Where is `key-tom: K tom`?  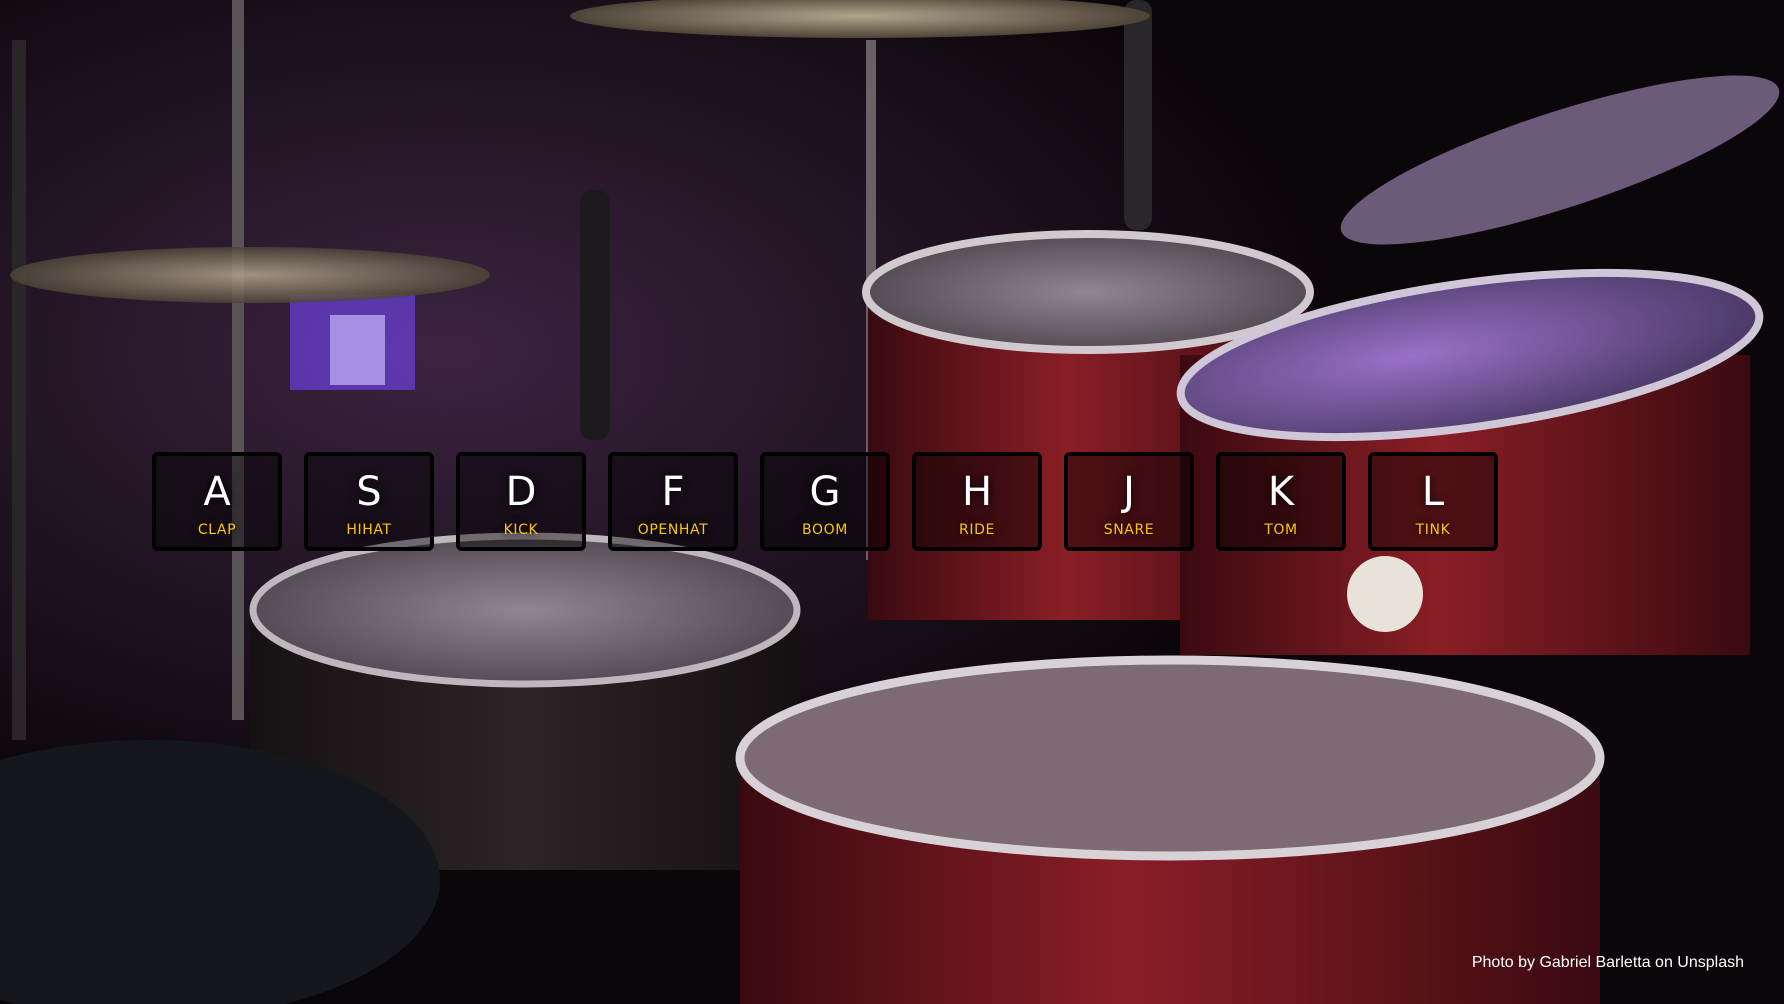 key-tom: K tom is located at coordinates (1281, 501).